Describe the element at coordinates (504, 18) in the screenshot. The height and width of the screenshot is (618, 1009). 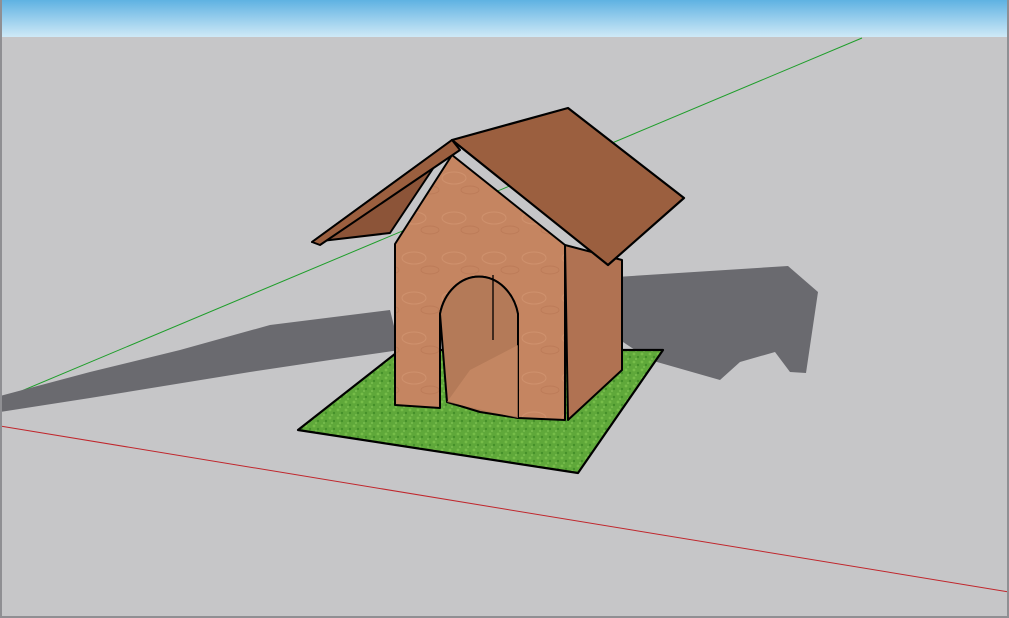
I see `sky` at that location.